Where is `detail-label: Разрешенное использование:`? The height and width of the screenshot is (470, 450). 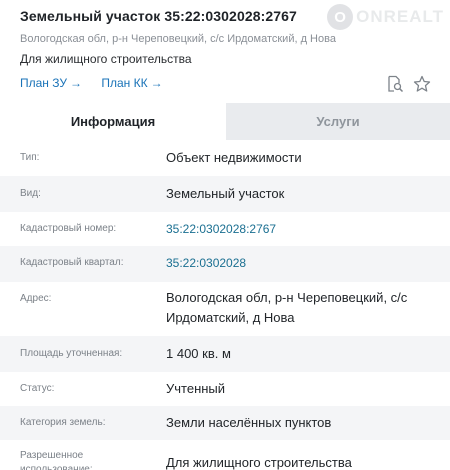 detail-label: Разрешенное использование: is located at coordinates (56, 460).